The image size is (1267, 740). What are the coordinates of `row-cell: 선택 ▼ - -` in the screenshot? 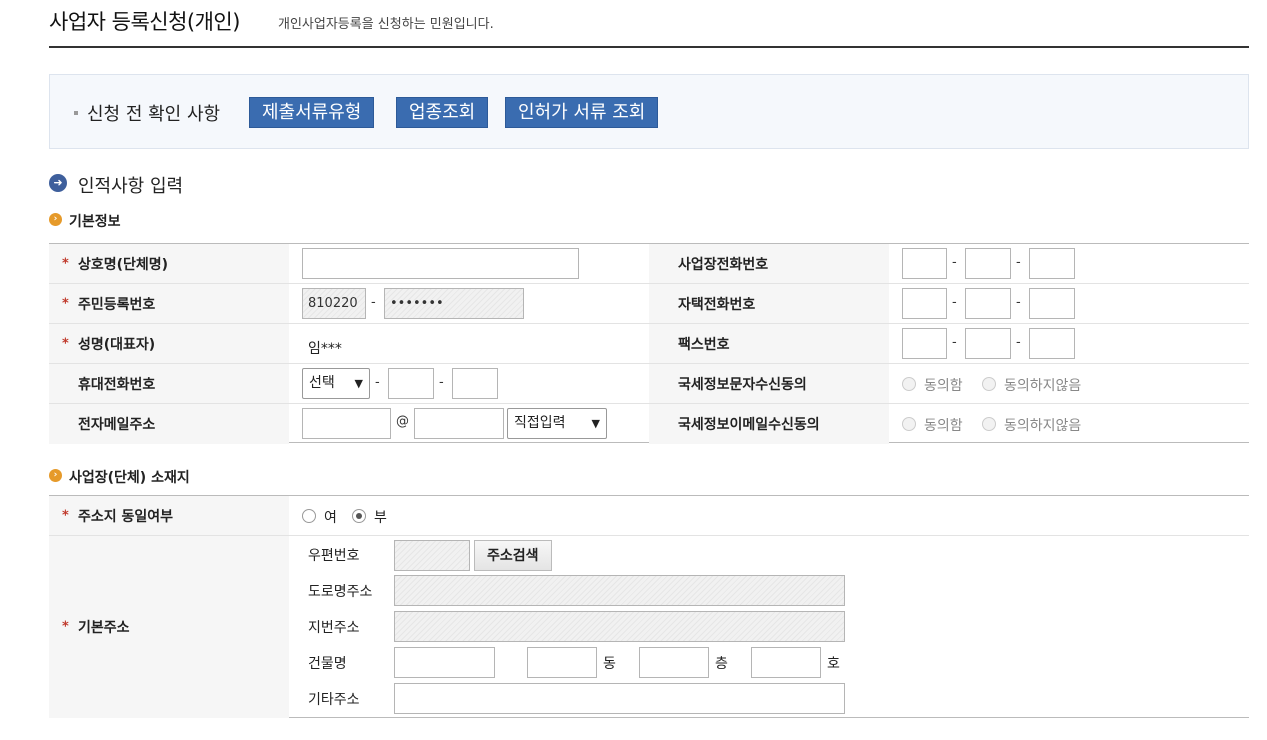 It's located at (469, 383).